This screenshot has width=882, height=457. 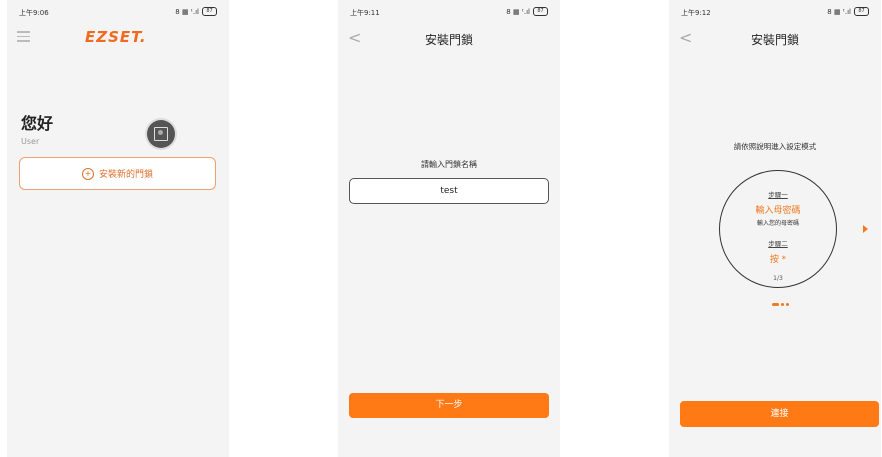 What do you see at coordinates (778, 229) in the screenshot?
I see `step-carousel: 步驟一 輸入母密碼 輸入您的母密碼 步驟二 按 * 1/3` at bounding box center [778, 229].